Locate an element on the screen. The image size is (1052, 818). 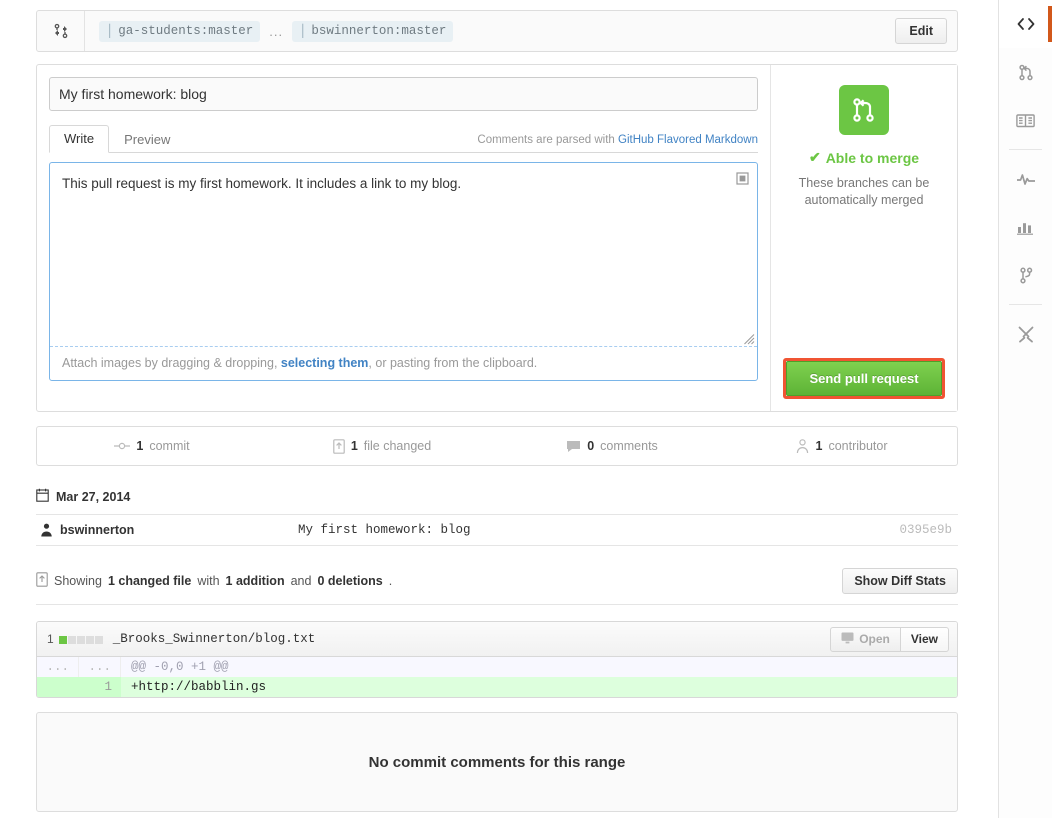
monitor-icon is located at coordinates (847, 639).